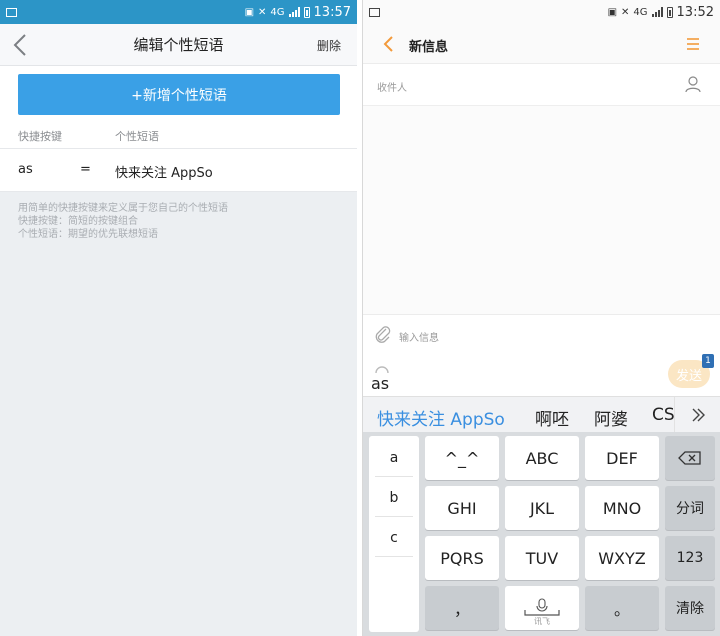 This screenshot has height=636, width=720. I want to click on numeric-key: 123, so click(690, 558).